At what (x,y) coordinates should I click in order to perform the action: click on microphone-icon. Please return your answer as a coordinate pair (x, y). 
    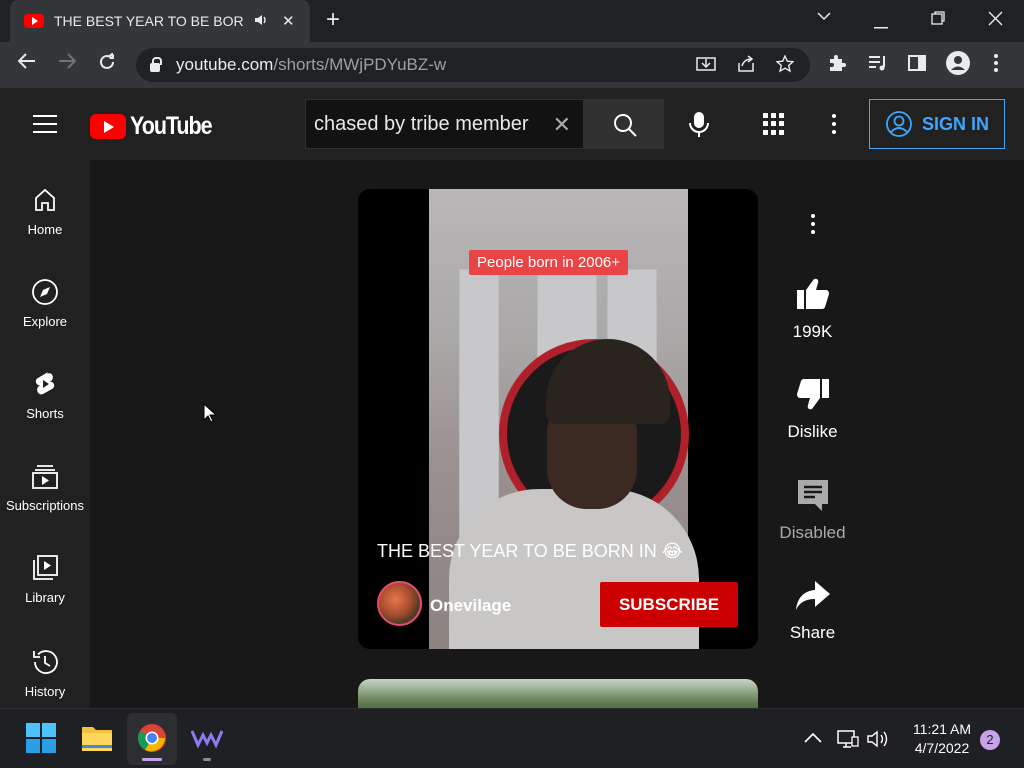
    Looking at the image, I should click on (699, 127).